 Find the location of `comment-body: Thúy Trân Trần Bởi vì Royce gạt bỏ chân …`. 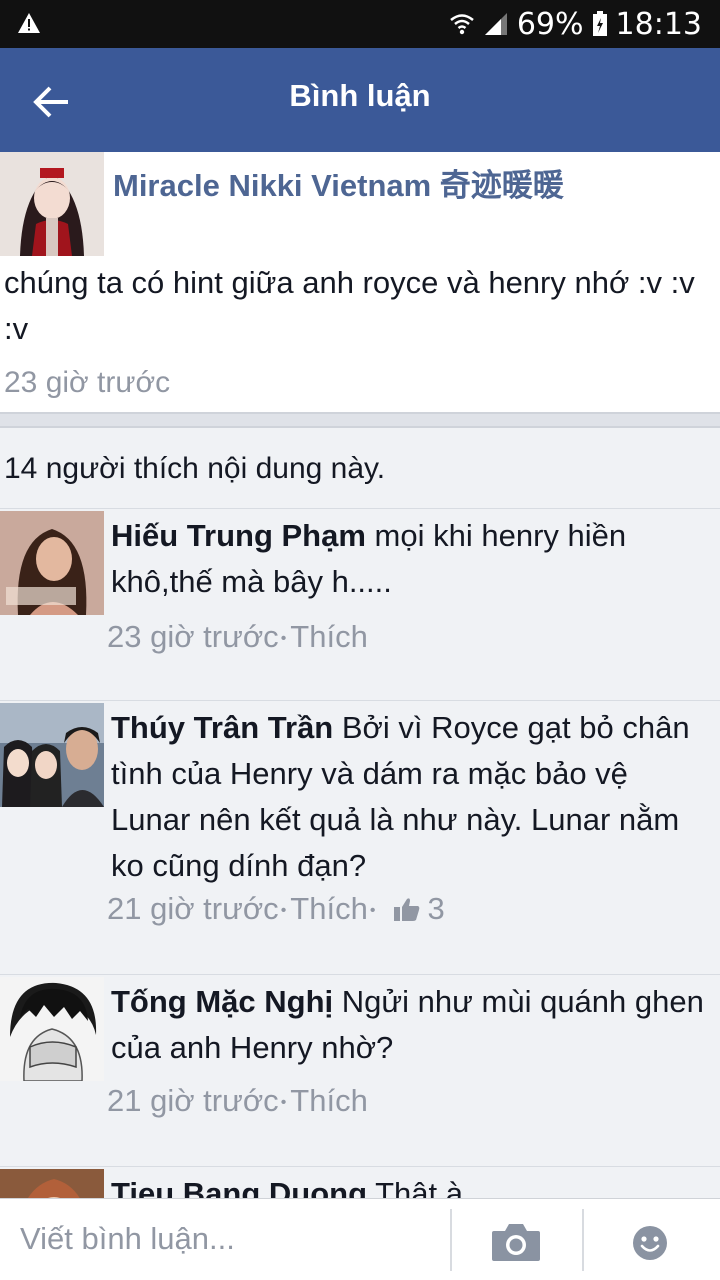

comment-body: Thúy Trân Trần Bởi vì Royce gạt bỏ chân … is located at coordinates (413, 797).